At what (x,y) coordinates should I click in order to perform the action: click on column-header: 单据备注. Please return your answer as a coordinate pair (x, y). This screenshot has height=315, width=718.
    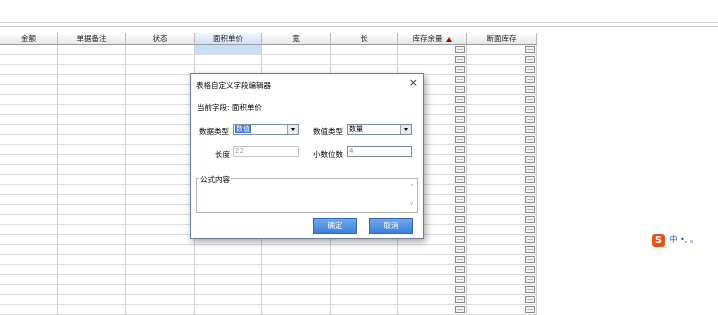
    Looking at the image, I should click on (92, 39).